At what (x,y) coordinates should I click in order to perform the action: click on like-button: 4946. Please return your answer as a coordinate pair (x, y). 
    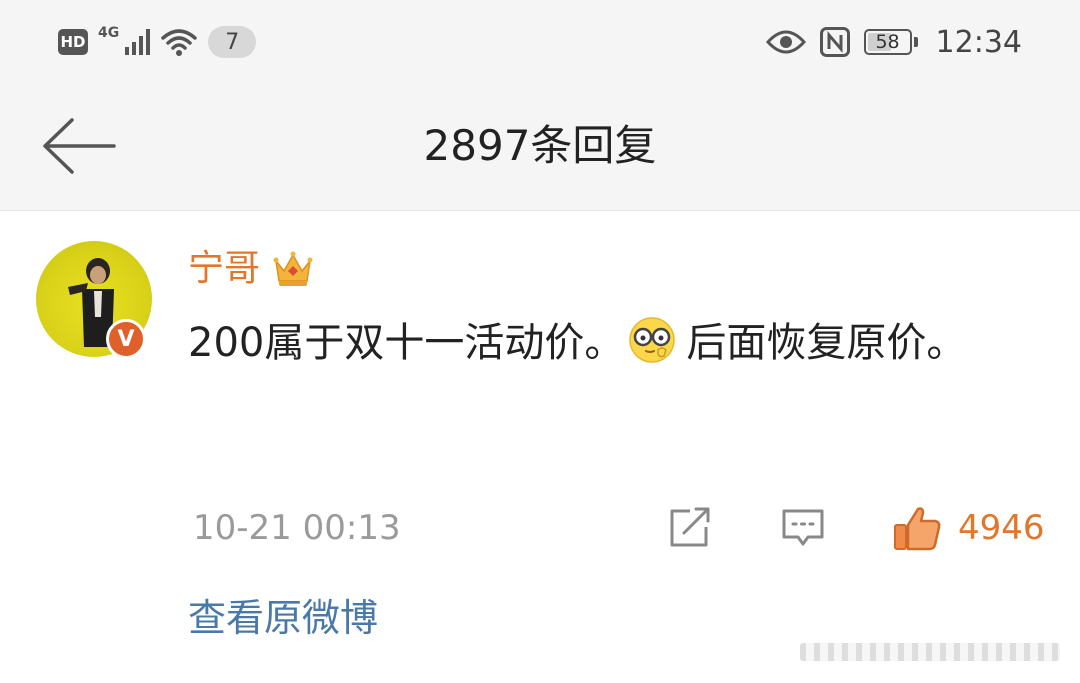
    Looking at the image, I should click on (968, 528).